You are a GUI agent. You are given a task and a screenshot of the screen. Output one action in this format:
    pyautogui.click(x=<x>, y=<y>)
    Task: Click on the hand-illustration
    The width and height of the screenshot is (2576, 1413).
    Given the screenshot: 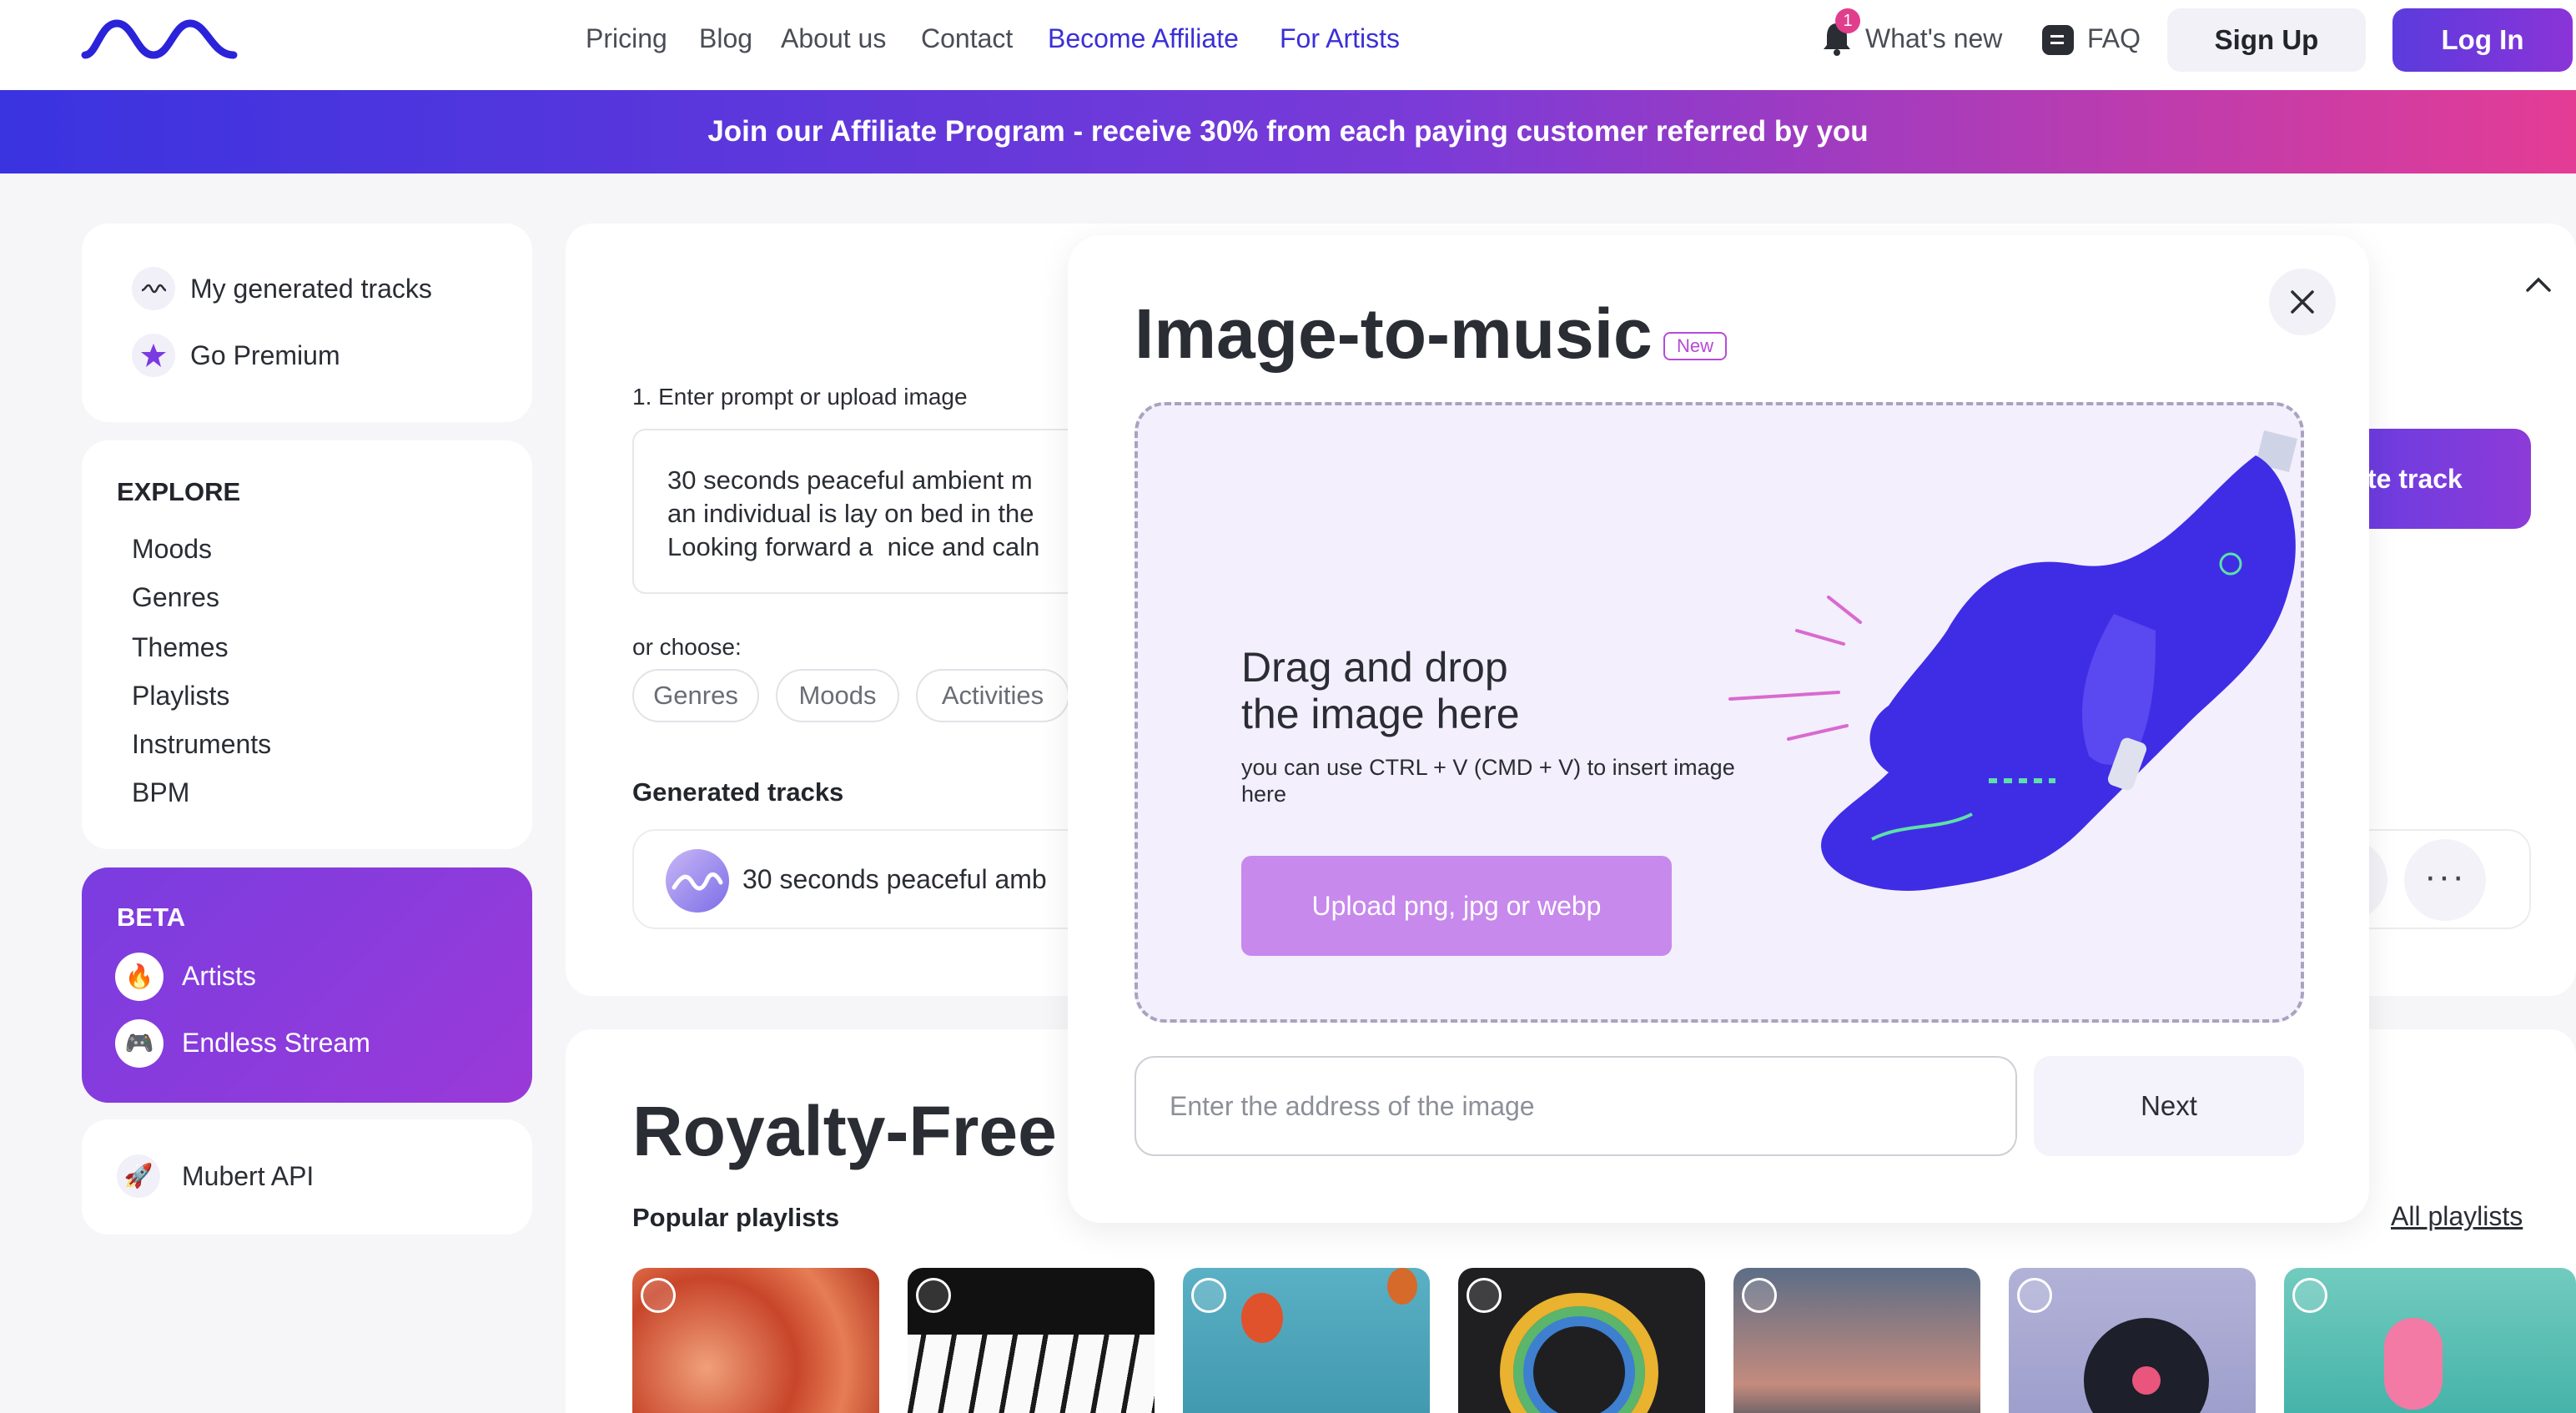 What is the action you would take?
    pyautogui.click(x=2012, y=660)
    